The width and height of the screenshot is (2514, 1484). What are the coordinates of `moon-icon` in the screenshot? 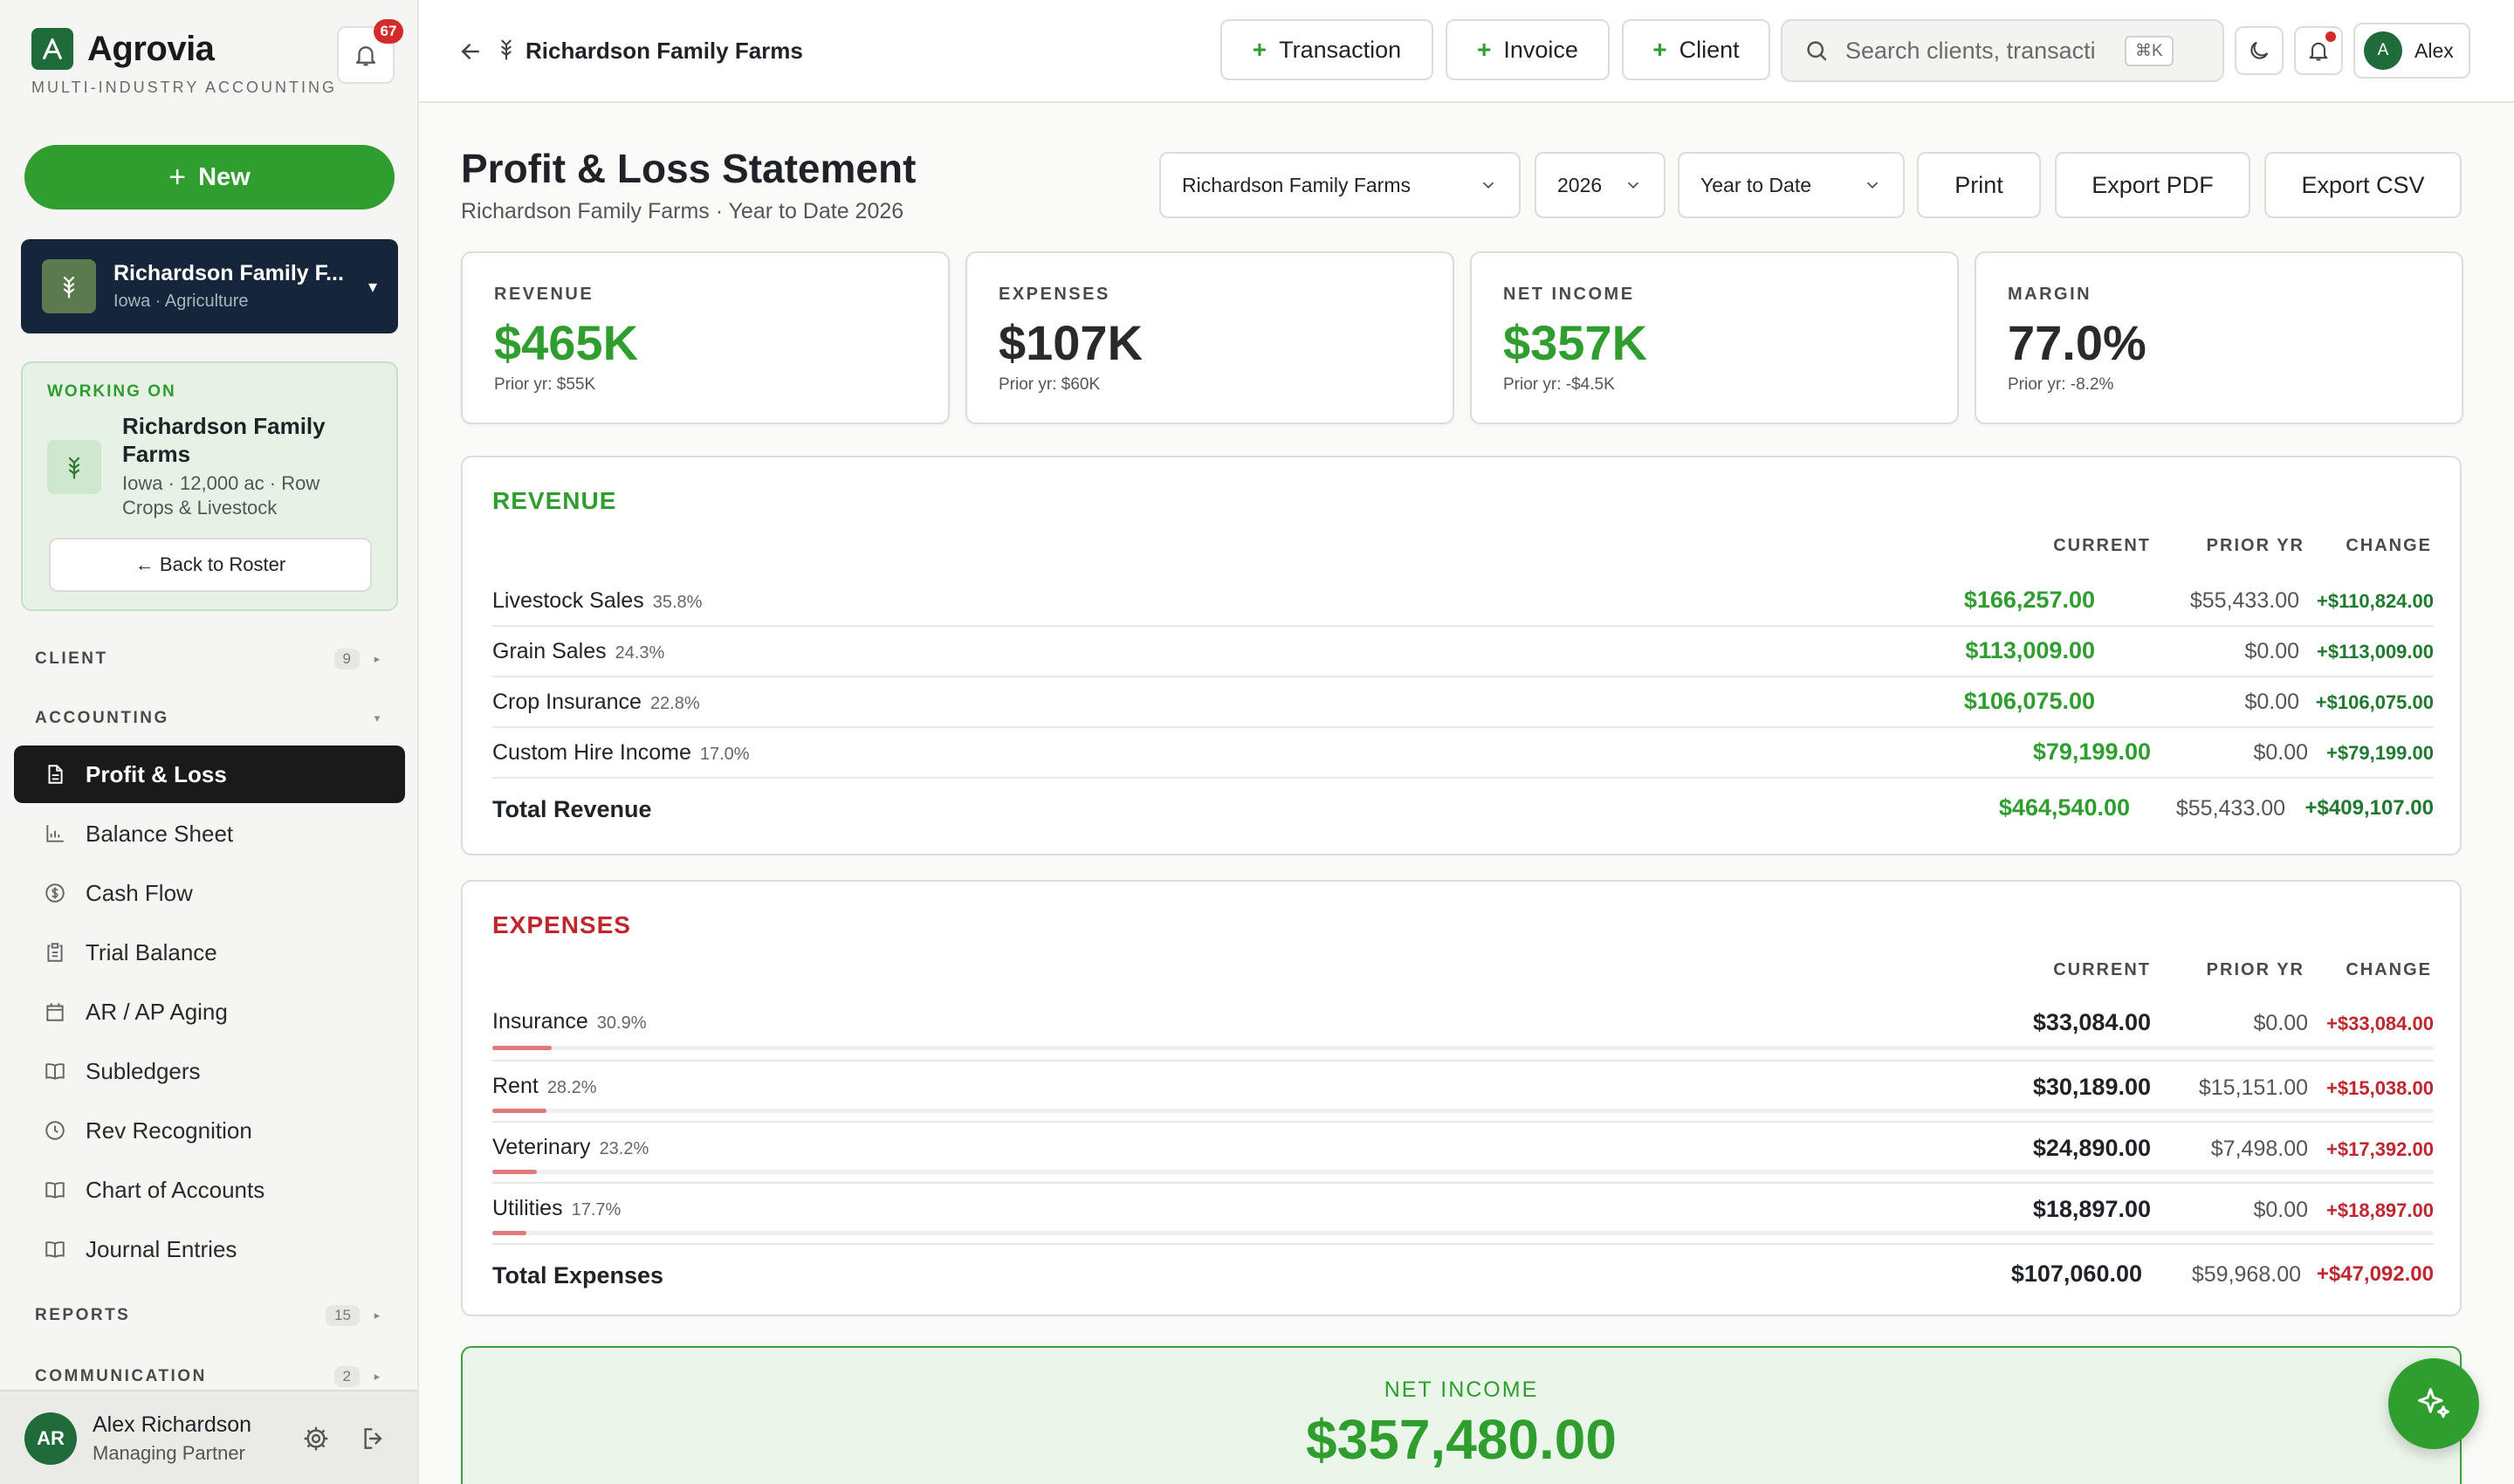 It's located at (2259, 50).